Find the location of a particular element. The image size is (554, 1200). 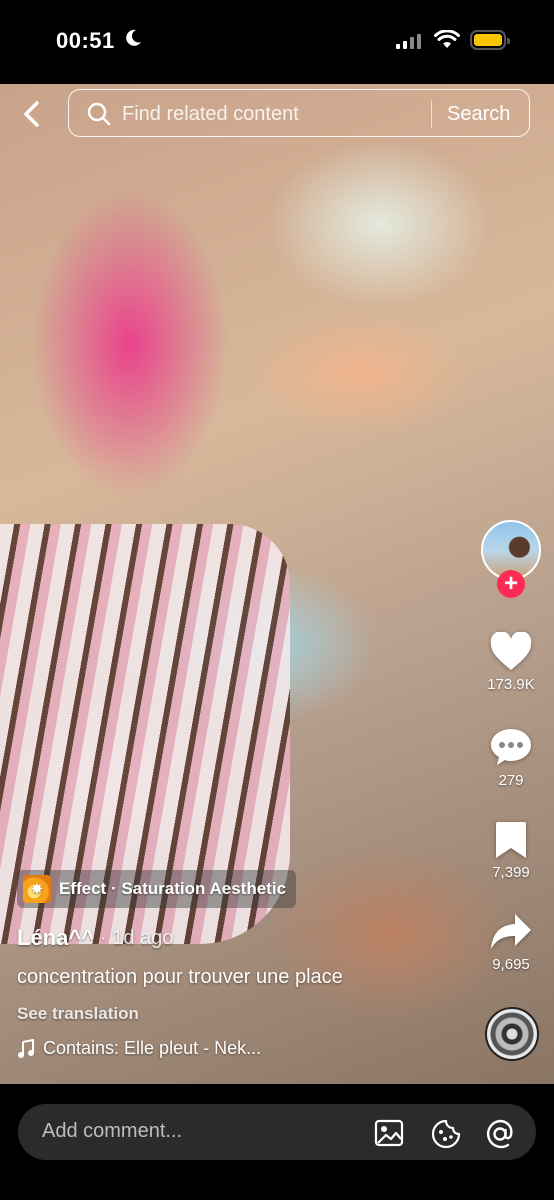

effect-label: Effect · Saturation Aesthetic is located at coordinates (173, 888).